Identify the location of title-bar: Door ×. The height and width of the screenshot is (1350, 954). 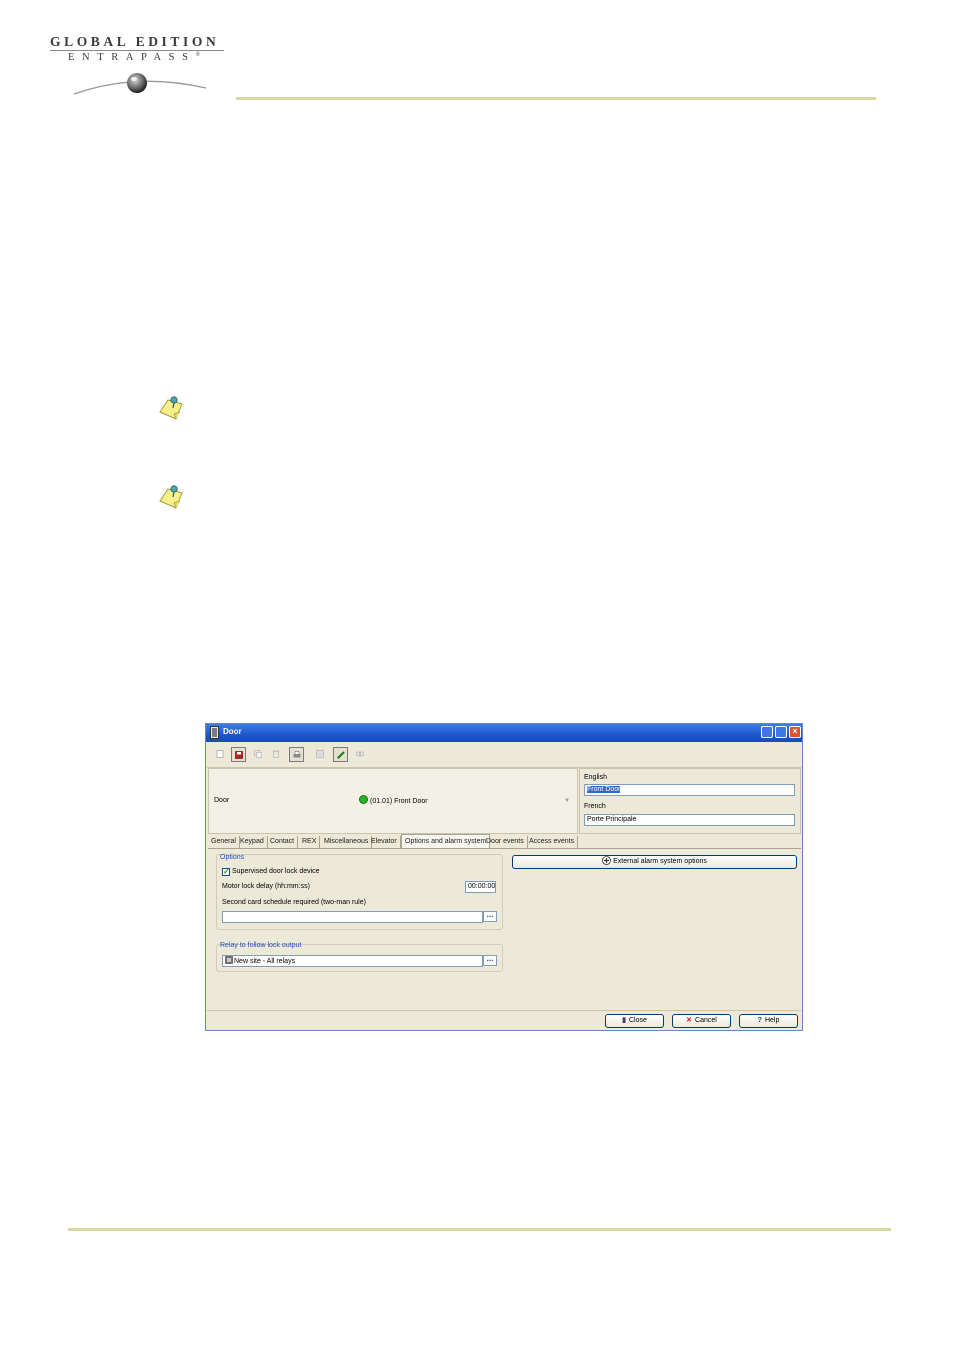
(504, 733).